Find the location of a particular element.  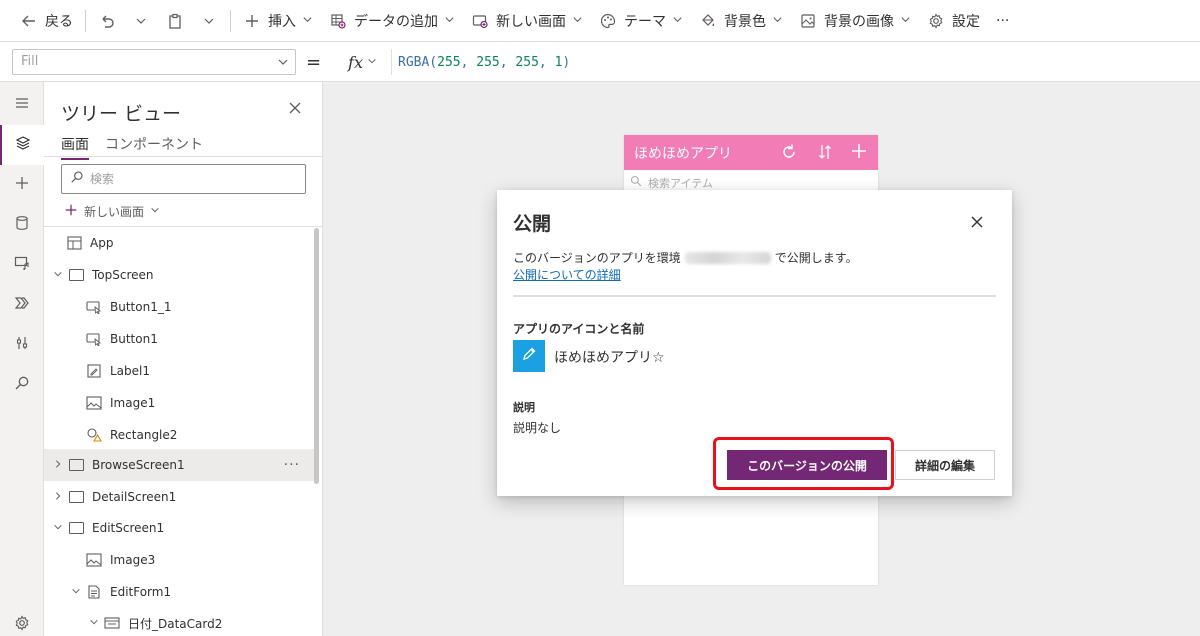

plus-icon is located at coordinates (22, 185).